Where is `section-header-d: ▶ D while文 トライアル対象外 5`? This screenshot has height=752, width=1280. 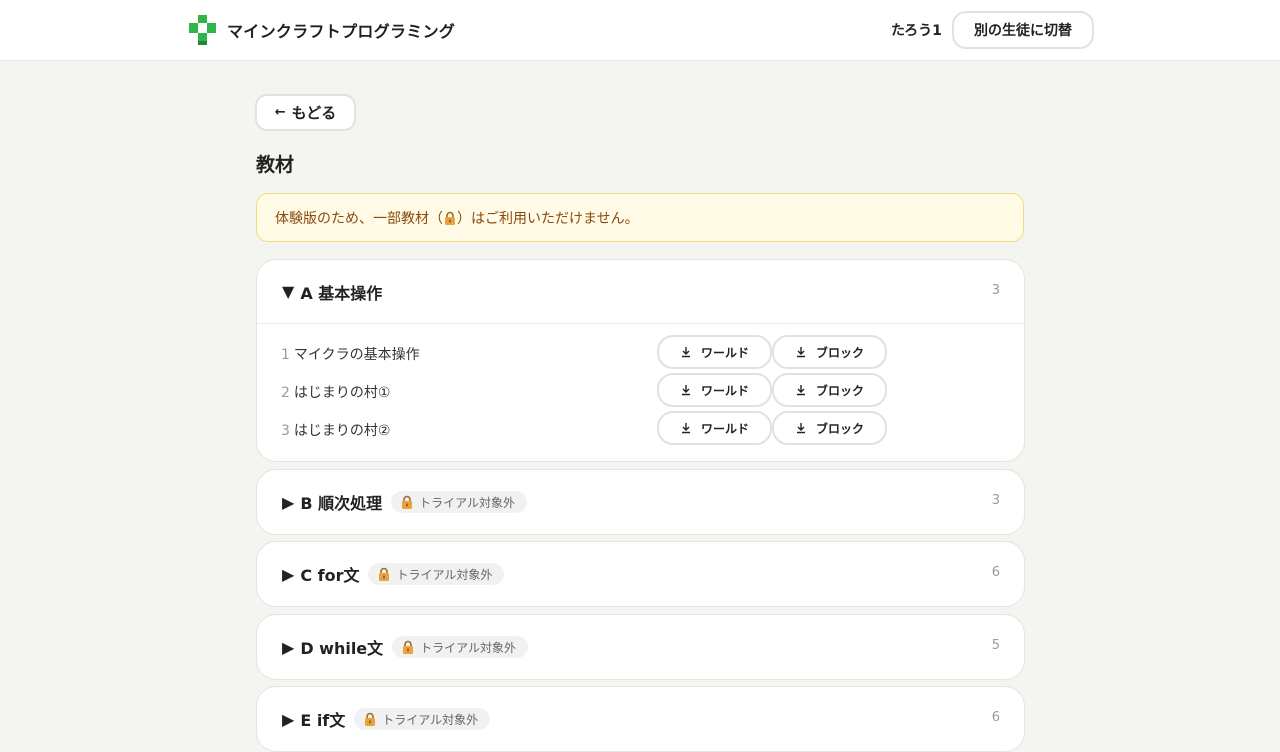
section-header-d: ▶ D while文 トライアル対象外 5 is located at coordinates (640, 647).